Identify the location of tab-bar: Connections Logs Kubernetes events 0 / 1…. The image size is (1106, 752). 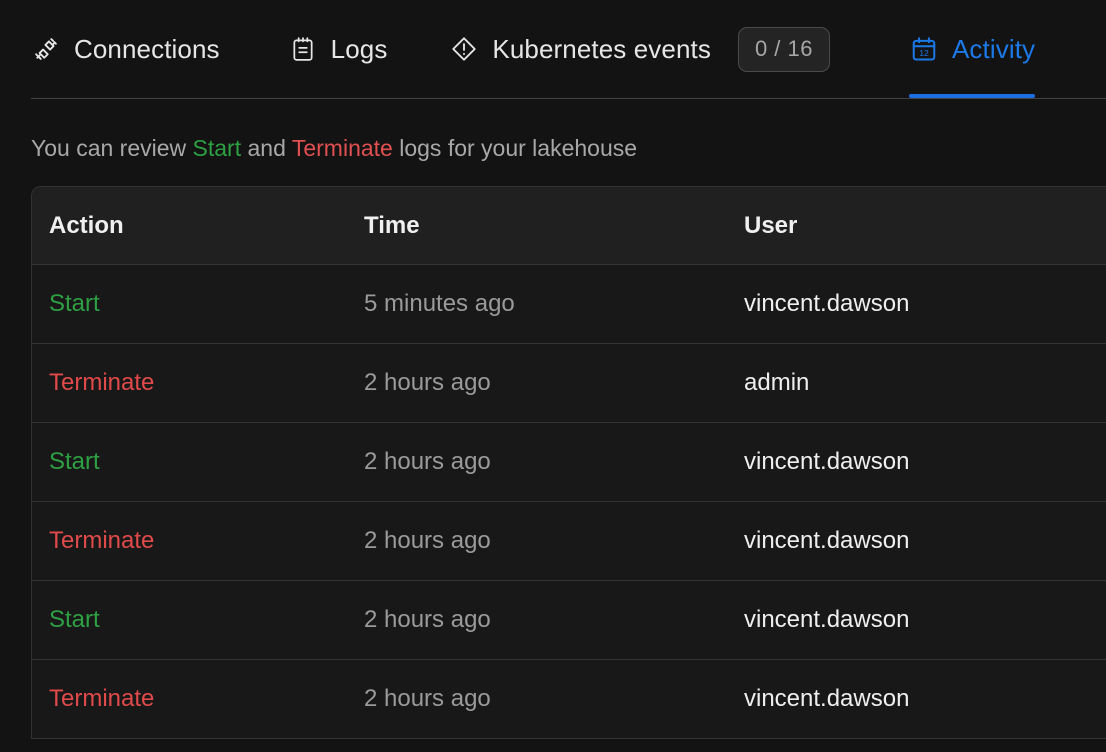
(553, 49).